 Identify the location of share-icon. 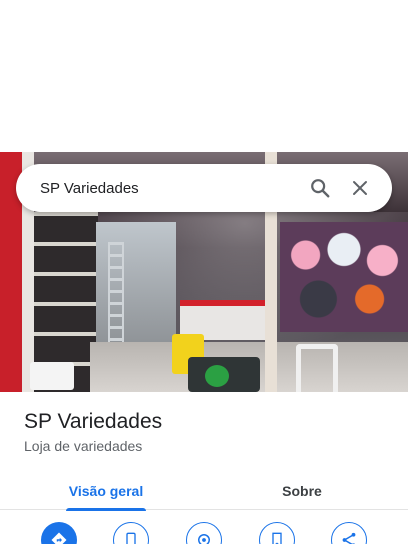
(349, 538).